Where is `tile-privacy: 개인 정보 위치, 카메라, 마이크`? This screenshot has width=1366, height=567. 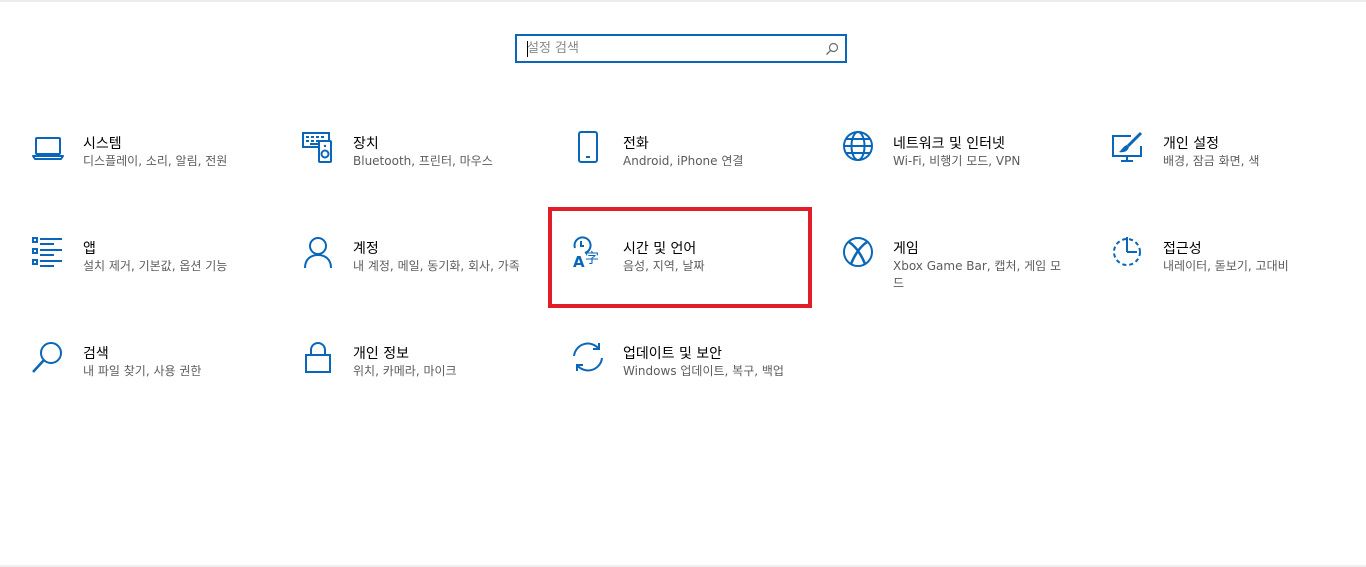
tile-privacy: 개인 정보 위치, 카메라, 마이크 is located at coordinates (426, 381).